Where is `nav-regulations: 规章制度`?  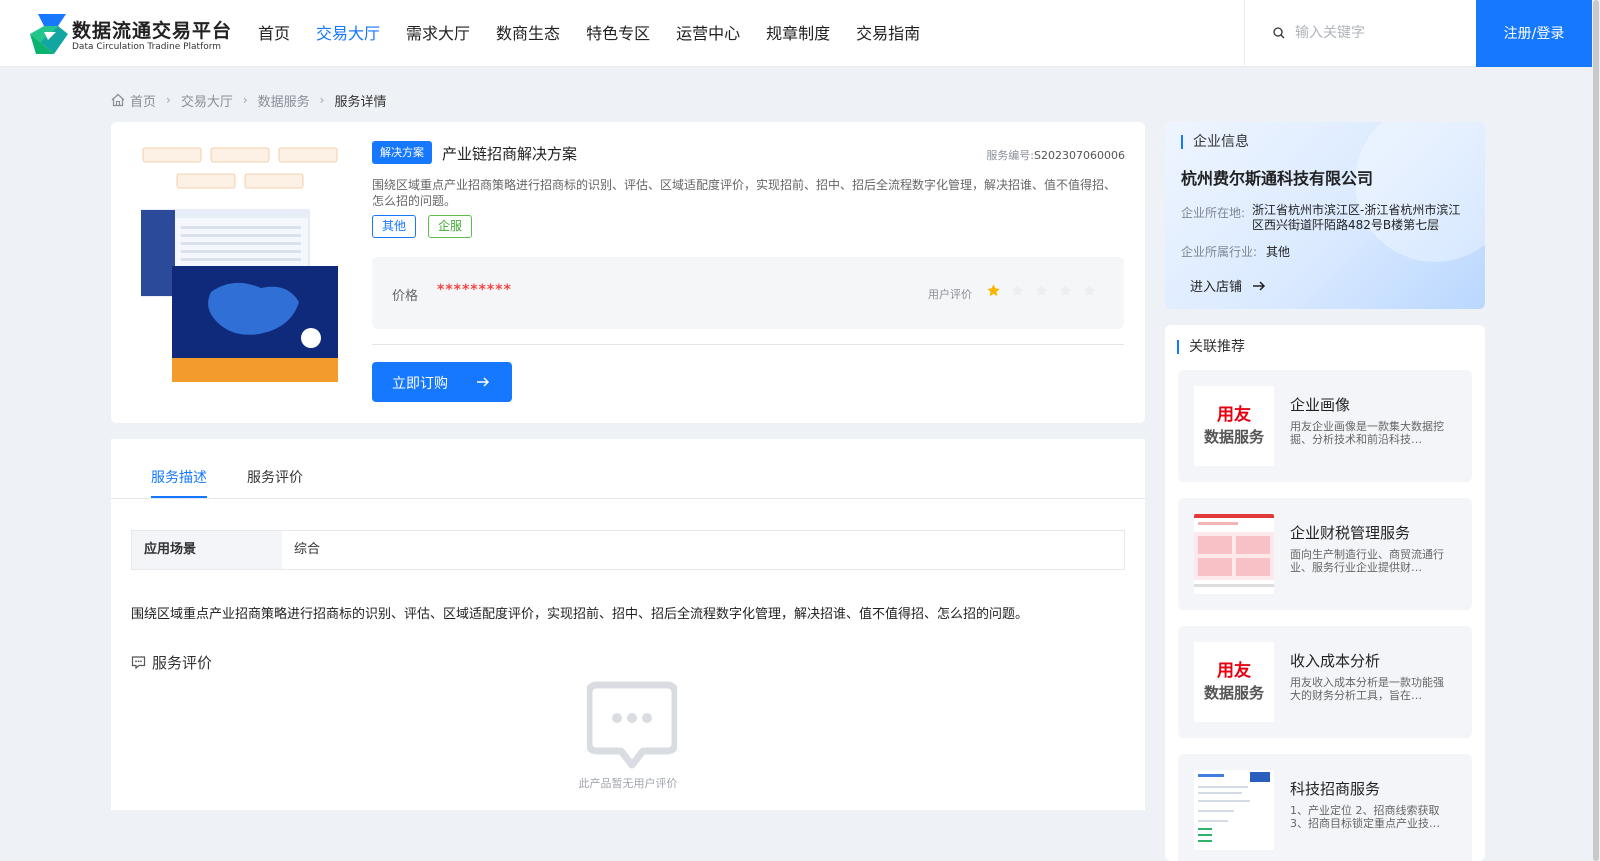 nav-regulations: 规章制度 is located at coordinates (798, 33).